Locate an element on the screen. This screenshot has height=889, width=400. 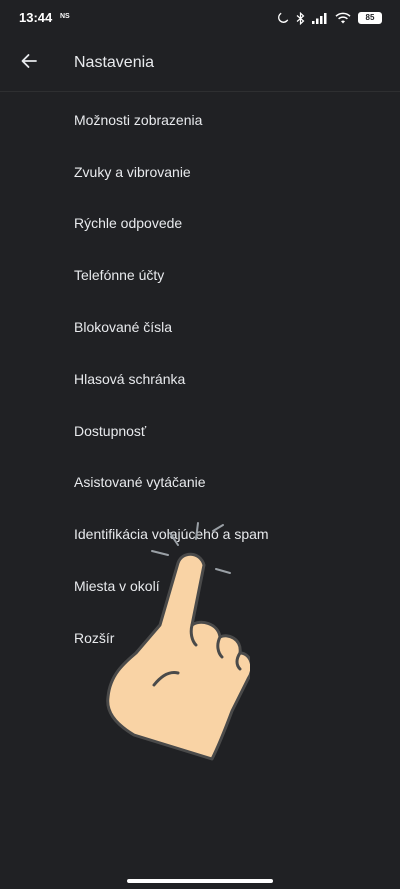
settings-item-blocked-numbers: Blokované čísla is located at coordinates (200, 327).